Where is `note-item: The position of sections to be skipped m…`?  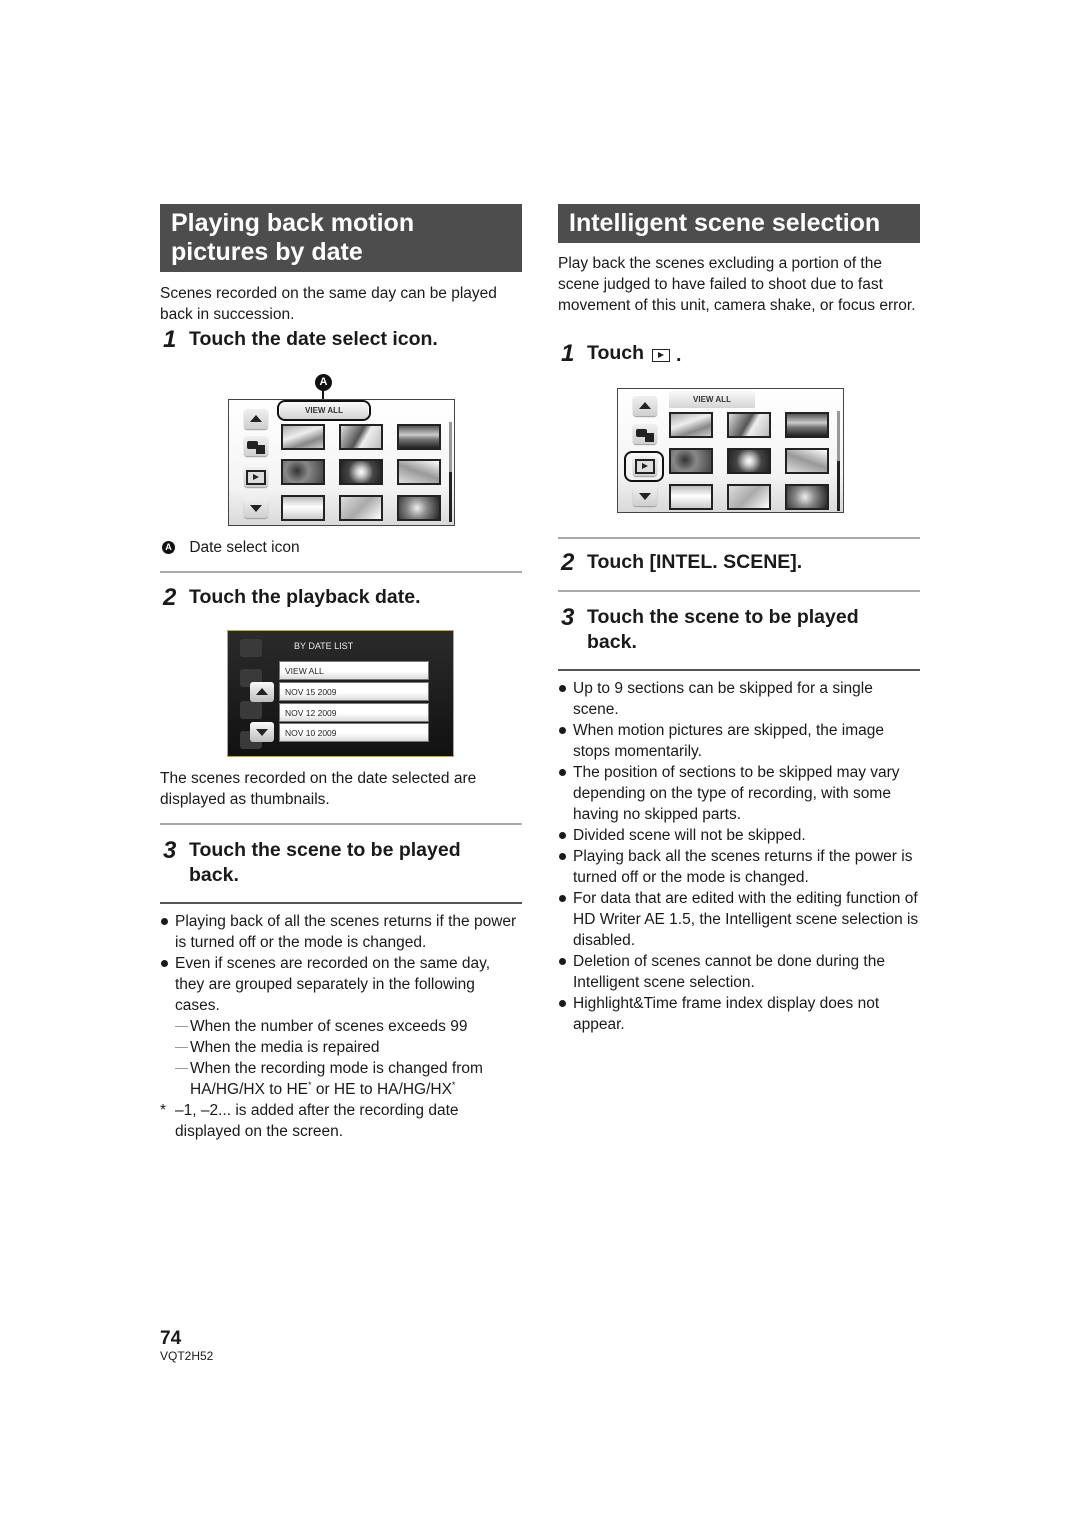
note-item: The position of sections to be skipped m… is located at coordinates (739, 793).